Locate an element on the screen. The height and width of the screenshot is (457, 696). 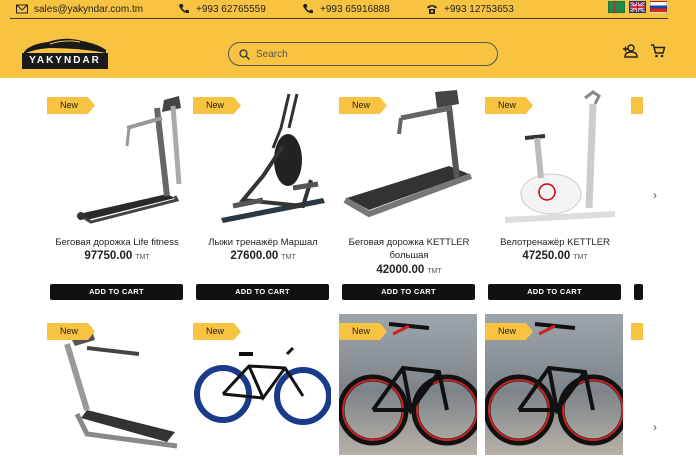
product-title: Велотренажёр KETTLER is located at coordinates (555, 242).